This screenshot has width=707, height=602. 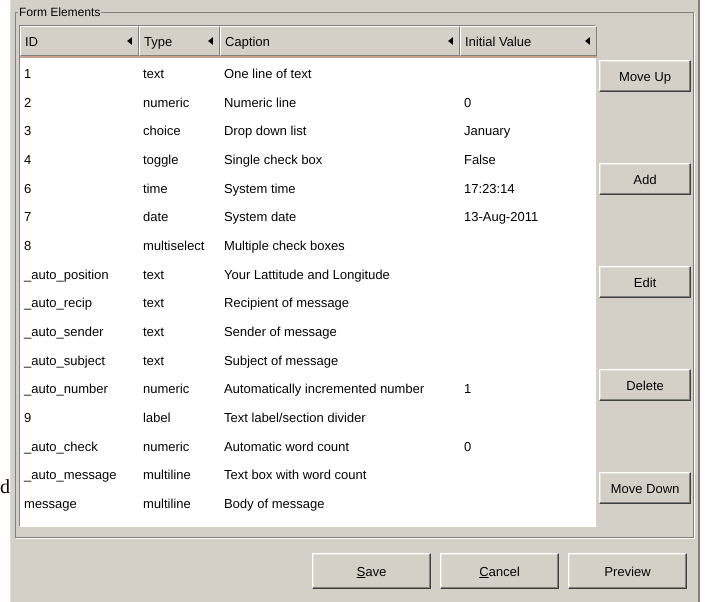 I want to click on side-button: Move Down, so click(x=645, y=488).